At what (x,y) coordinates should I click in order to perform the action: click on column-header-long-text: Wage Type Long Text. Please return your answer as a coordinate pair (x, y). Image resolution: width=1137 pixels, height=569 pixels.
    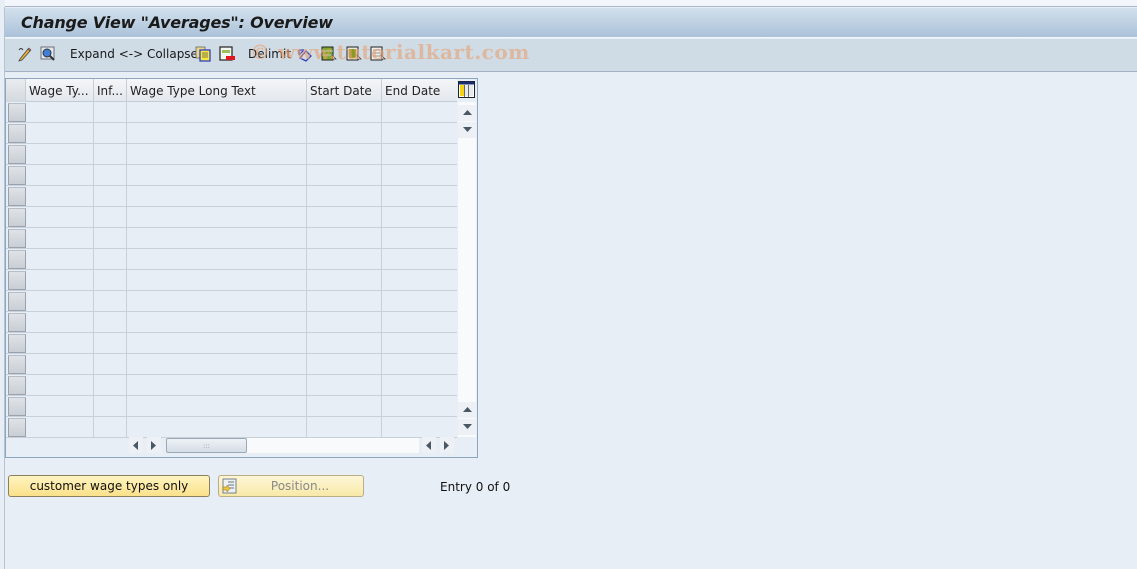
    Looking at the image, I should click on (217, 90).